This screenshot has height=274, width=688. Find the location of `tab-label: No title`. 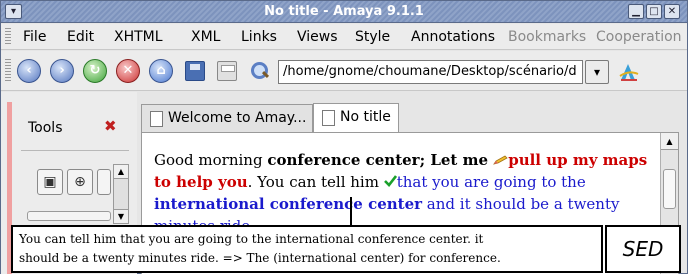

tab-label: No title is located at coordinates (365, 117).